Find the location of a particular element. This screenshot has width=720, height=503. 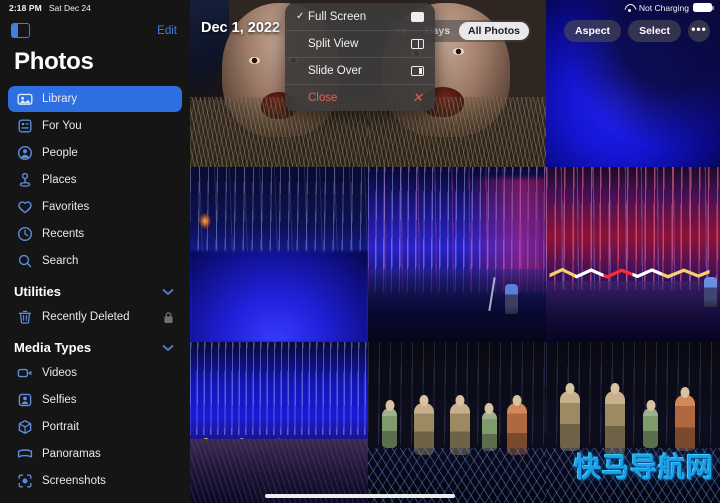

sidebar-section-my-albums: My Albums is located at coordinates (95, 499).